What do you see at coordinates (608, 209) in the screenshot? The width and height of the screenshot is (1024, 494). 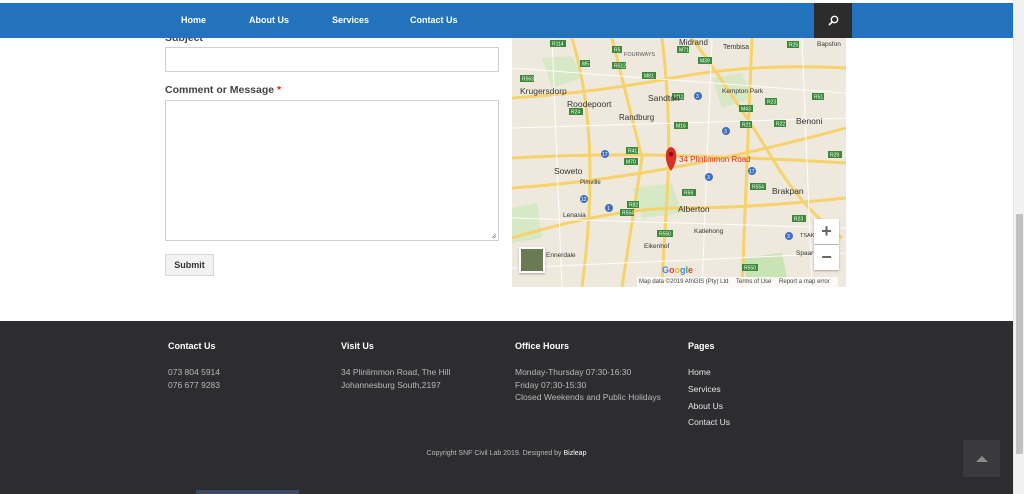 I see `svg-text: 1` at bounding box center [608, 209].